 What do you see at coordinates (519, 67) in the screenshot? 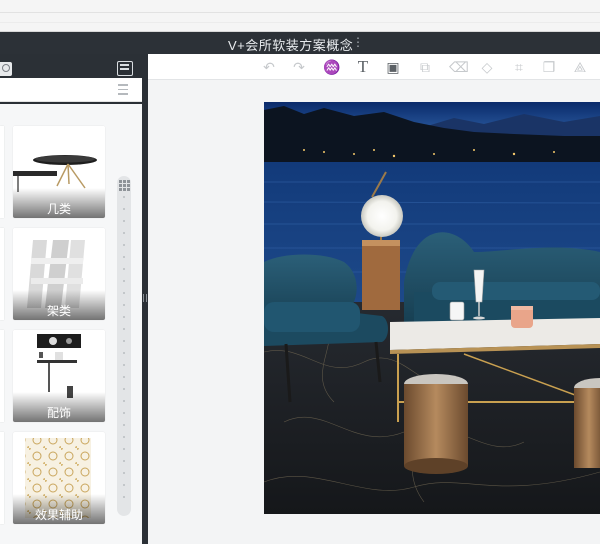
I see `crop-icon: ⌗` at bounding box center [519, 67].